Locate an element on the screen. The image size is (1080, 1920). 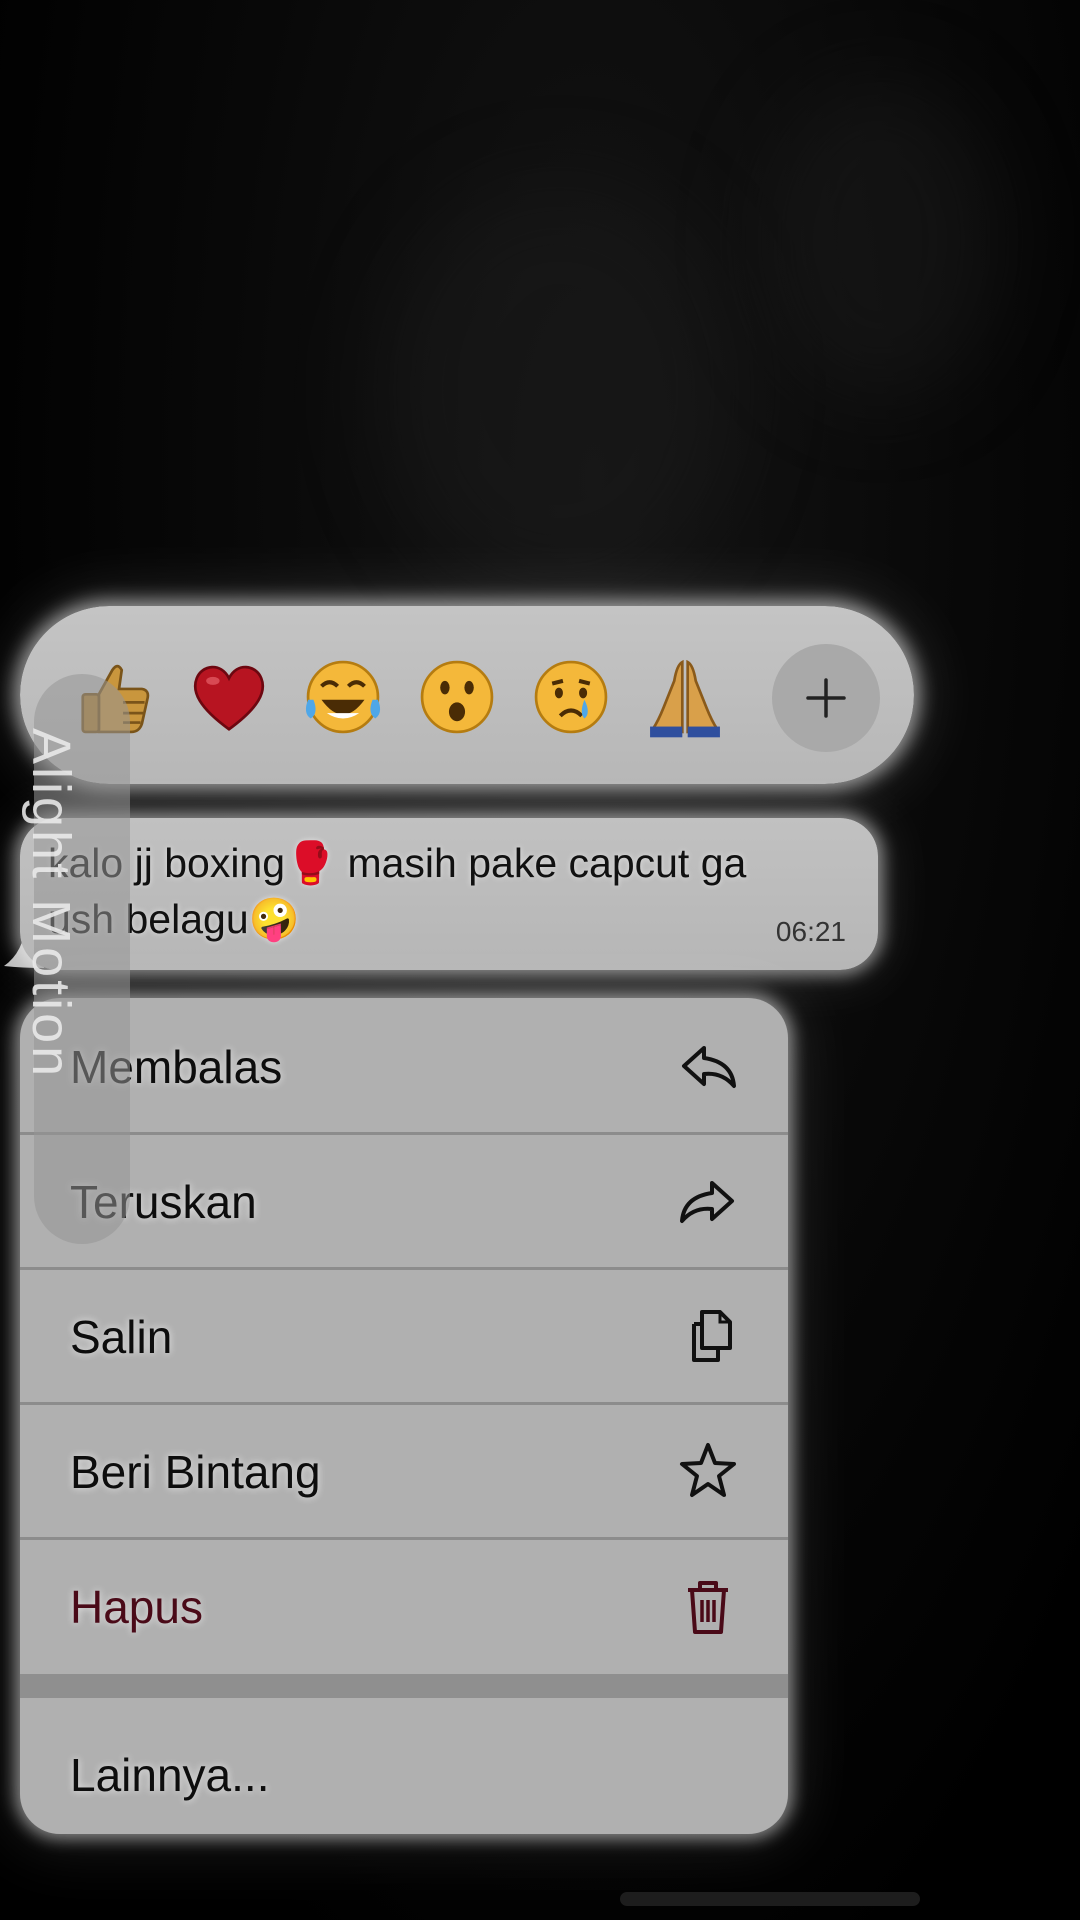
menu-item-delete: Hapus is located at coordinates (404, 1605).